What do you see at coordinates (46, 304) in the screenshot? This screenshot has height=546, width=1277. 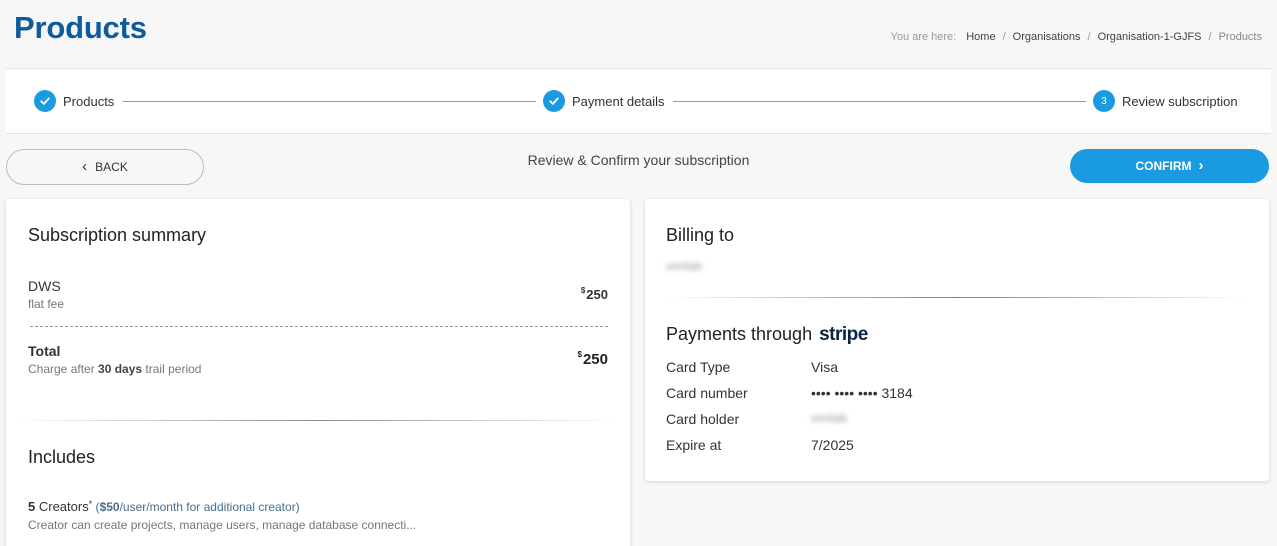 I see `plan-subtitle: flat fee` at bounding box center [46, 304].